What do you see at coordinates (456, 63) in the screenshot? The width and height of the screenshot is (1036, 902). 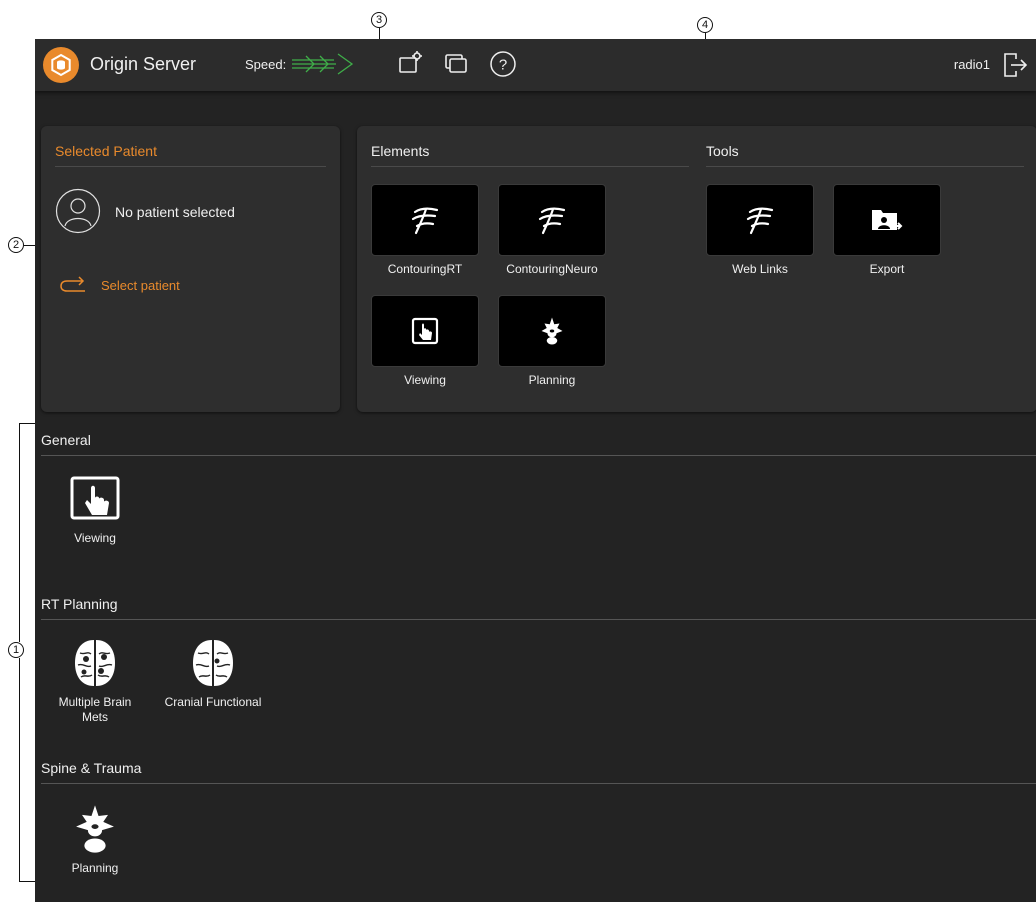 I see `windows-icon` at bounding box center [456, 63].